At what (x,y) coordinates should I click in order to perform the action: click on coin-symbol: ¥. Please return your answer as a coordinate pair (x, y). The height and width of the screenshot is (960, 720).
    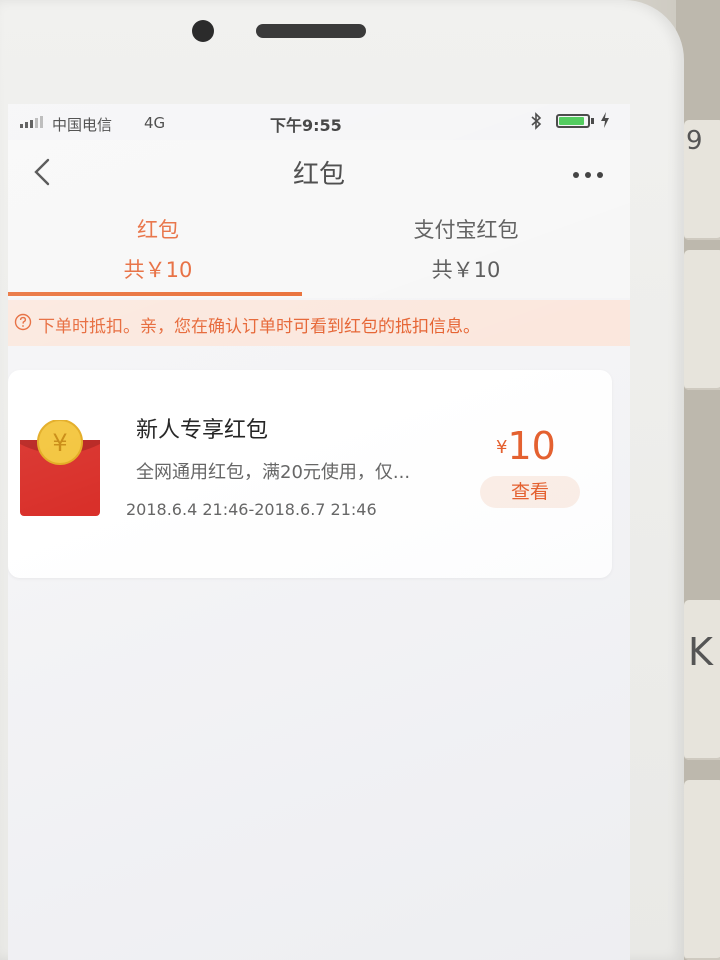
    Looking at the image, I should click on (59, 443).